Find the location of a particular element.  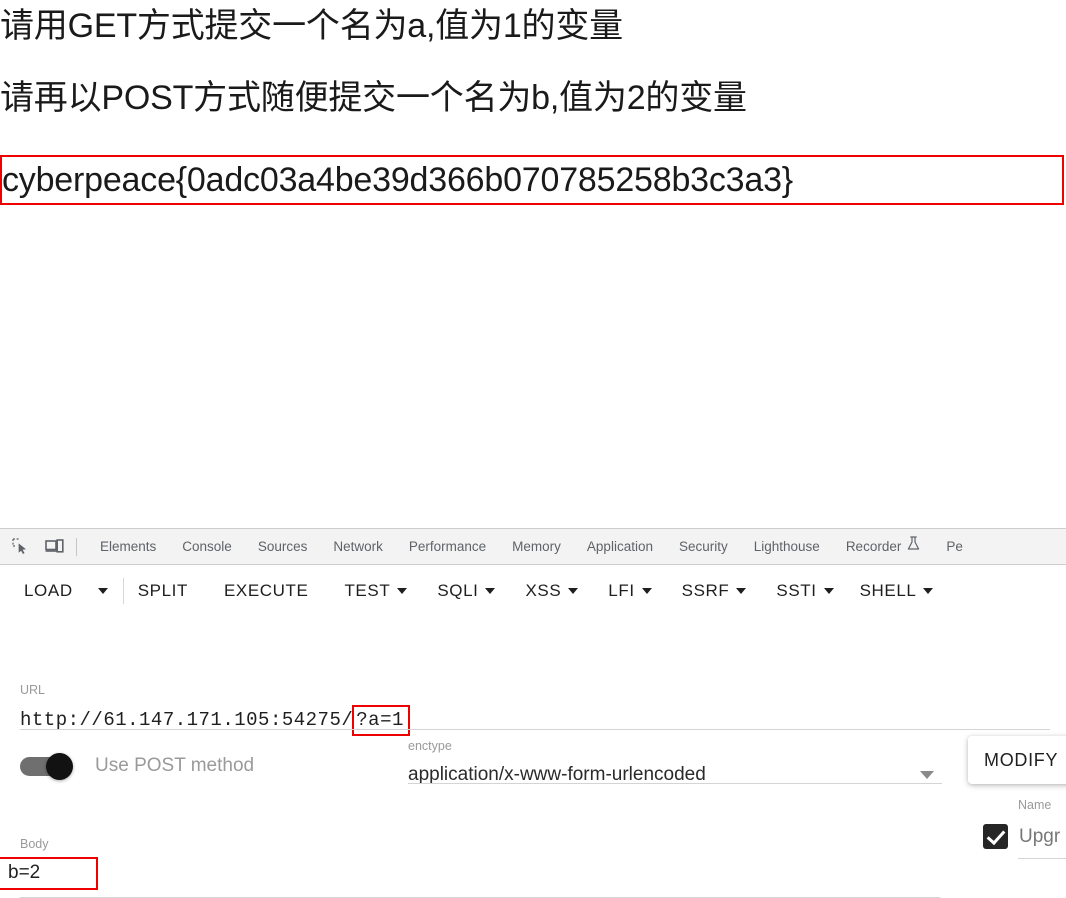

test-menu-button: TEST is located at coordinates (376, 591).